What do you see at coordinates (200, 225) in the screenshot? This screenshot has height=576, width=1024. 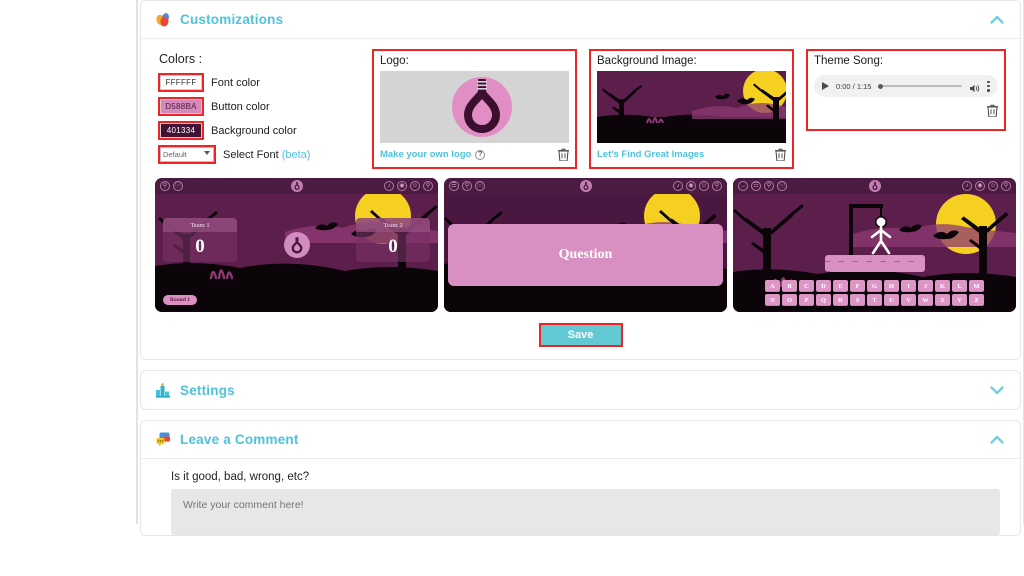 I see `team-1-name: Team 1` at bounding box center [200, 225].